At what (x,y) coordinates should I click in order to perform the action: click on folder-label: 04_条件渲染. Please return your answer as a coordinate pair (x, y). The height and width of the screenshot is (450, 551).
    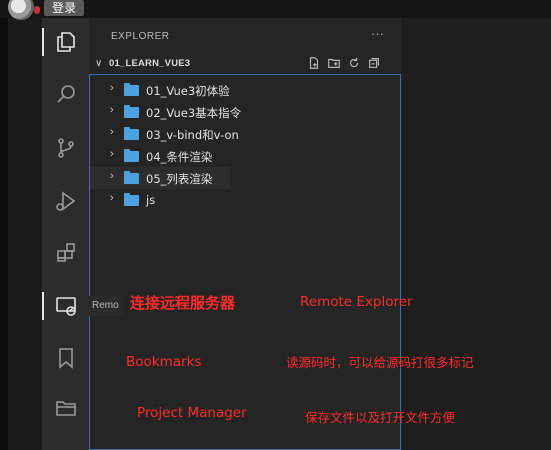
    Looking at the image, I should click on (179, 157).